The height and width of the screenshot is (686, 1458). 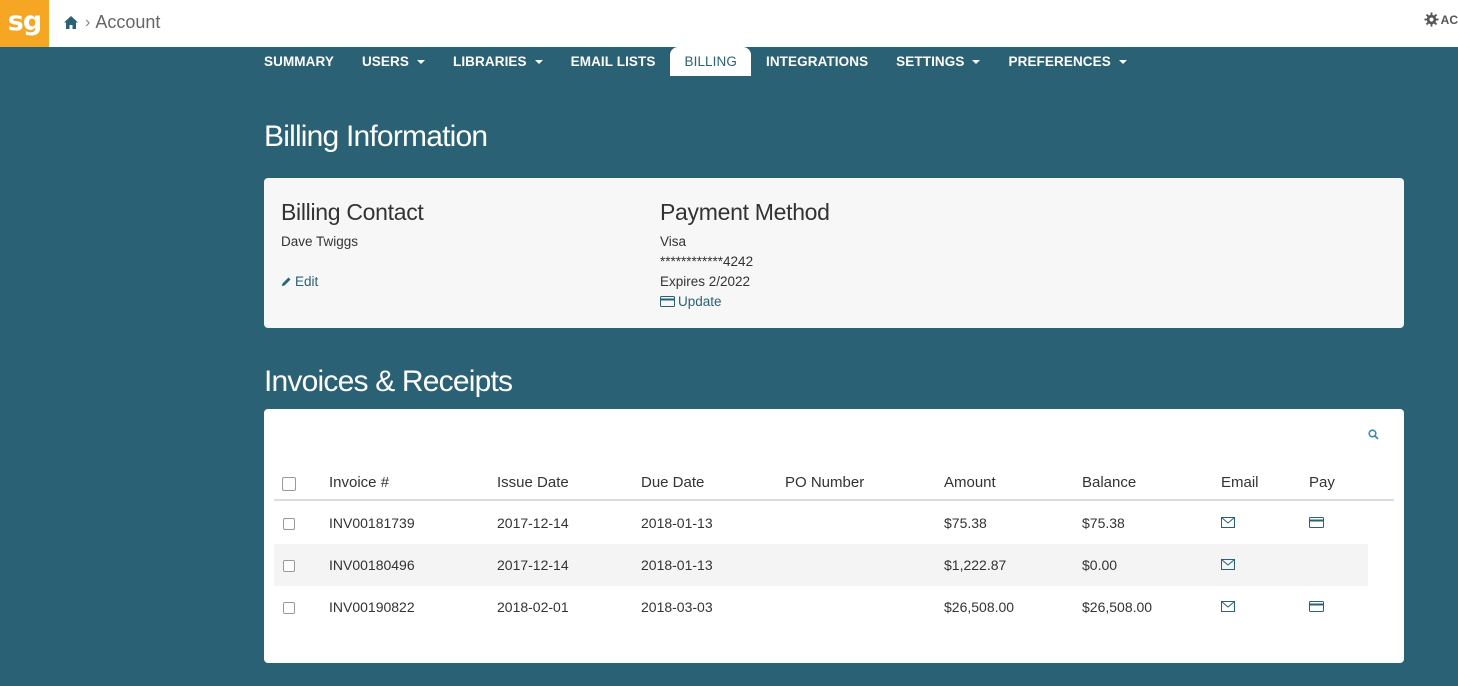 What do you see at coordinates (710, 61) in the screenshot?
I see `tab-billing: BILLING` at bounding box center [710, 61].